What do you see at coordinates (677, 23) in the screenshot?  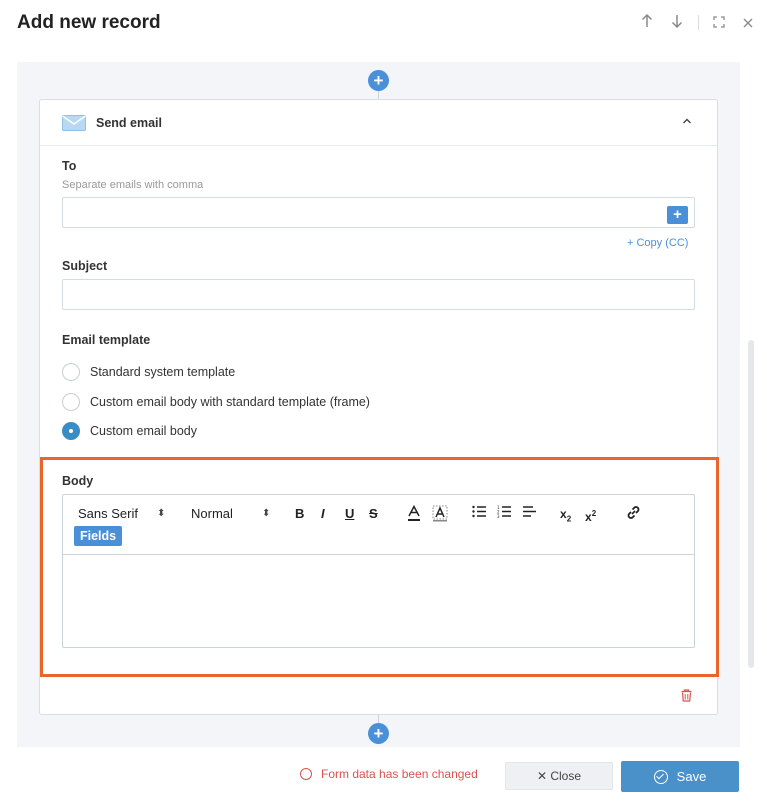 I see `arrow-down-icon` at bounding box center [677, 23].